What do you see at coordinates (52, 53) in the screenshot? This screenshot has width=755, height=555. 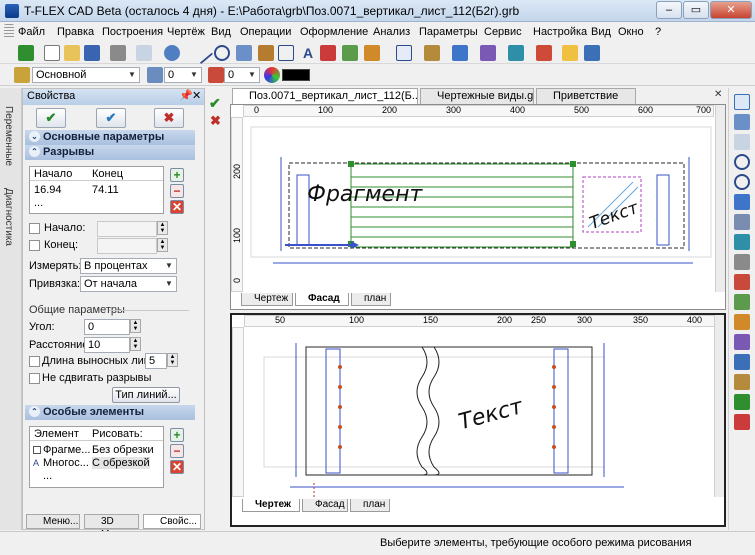 I see `new-document-icon` at bounding box center [52, 53].